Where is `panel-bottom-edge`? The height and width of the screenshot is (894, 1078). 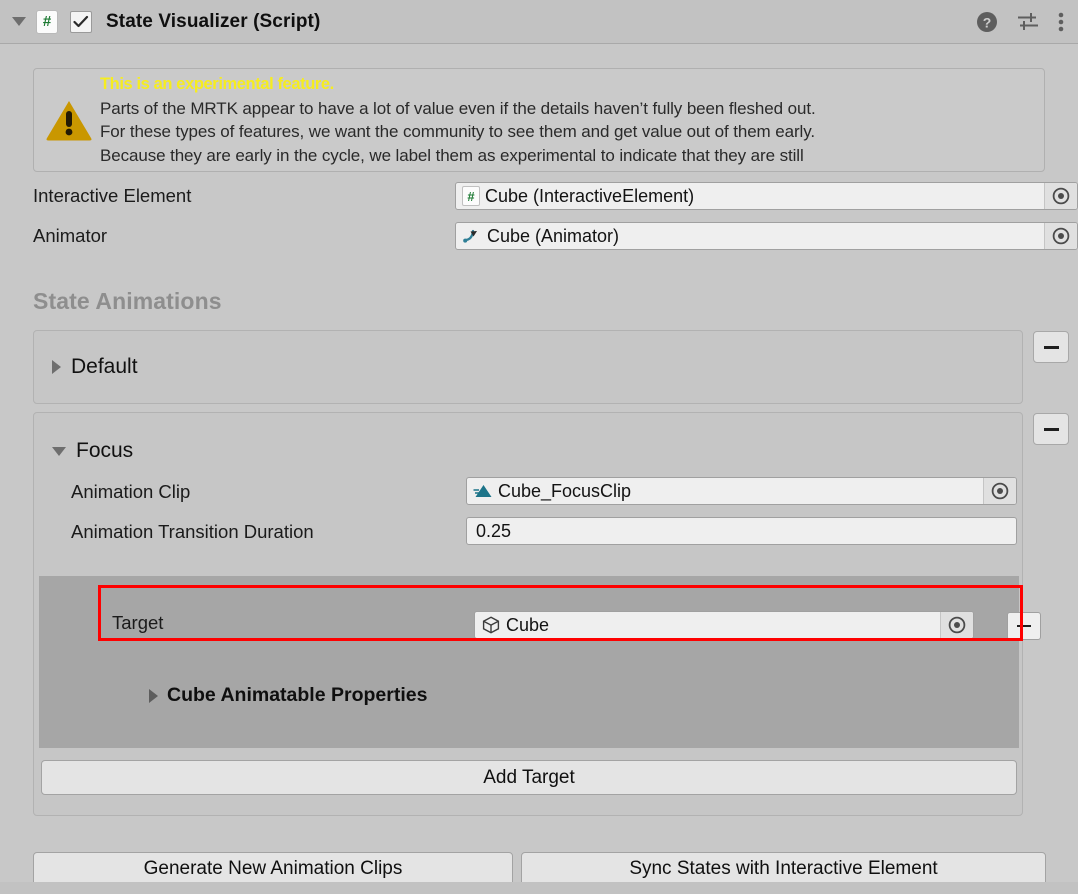
panel-bottom-edge is located at coordinates (539, 888).